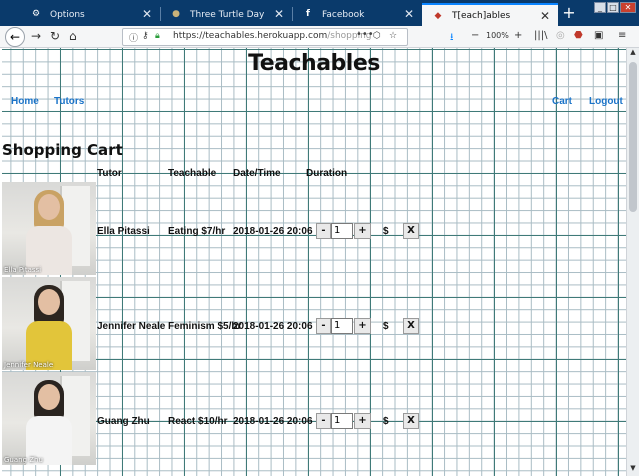 The height and width of the screenshot is (476, 639). Describe the element at coordinates (145, 36) in the screenshot. I see `key-icon: ⚷` at that location.